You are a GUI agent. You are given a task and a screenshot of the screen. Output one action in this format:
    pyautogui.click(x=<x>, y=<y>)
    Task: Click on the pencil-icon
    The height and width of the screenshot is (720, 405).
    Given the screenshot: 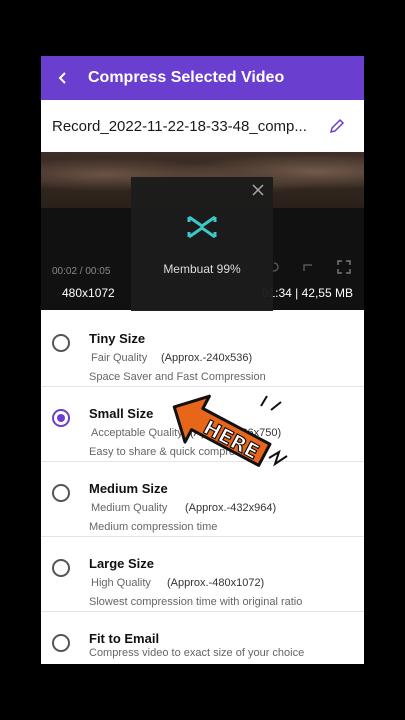 What is the action you would take?
    pyautogui.click(x=337, y=126)
    